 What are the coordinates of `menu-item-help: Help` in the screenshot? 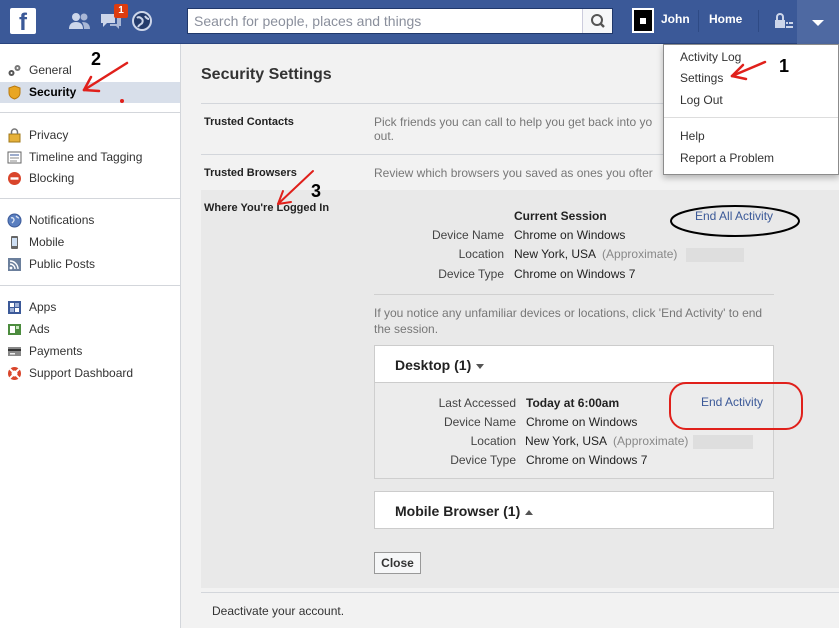 It's located at (692, 136).